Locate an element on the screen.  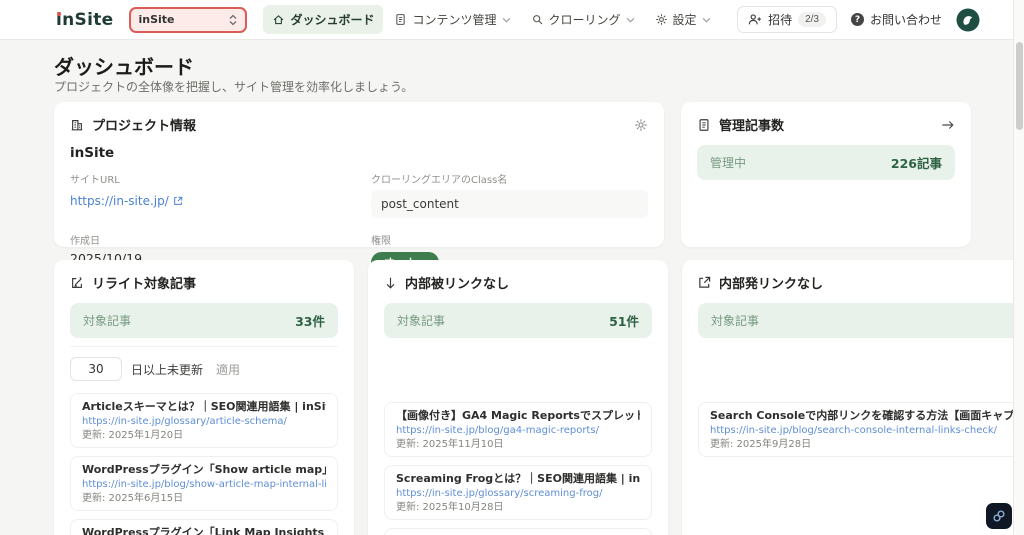
article-updated: 更新: 2025年10月28日 is located at coordinates (450, 507).